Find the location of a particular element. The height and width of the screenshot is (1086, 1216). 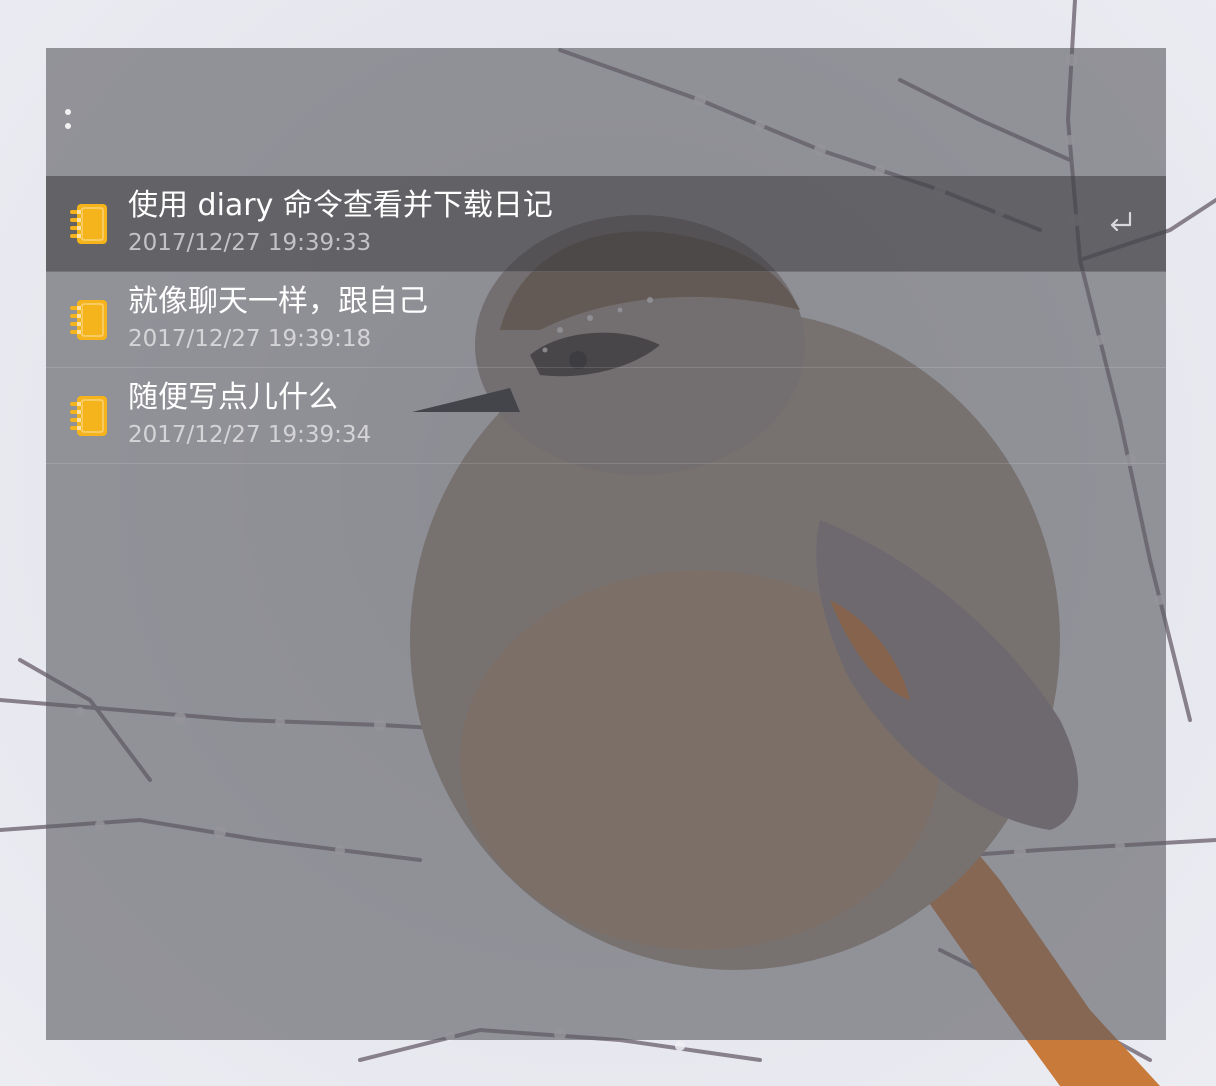

entry-timestamp: 2017/12/27 19:39:34 is located at coordinates (250, 435).